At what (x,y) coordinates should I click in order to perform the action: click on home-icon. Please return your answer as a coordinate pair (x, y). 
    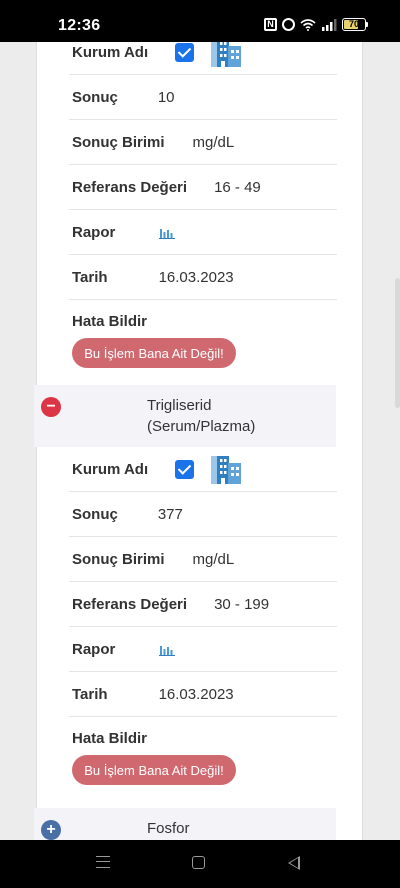
    Looking at the image, I should click on (198, 862).